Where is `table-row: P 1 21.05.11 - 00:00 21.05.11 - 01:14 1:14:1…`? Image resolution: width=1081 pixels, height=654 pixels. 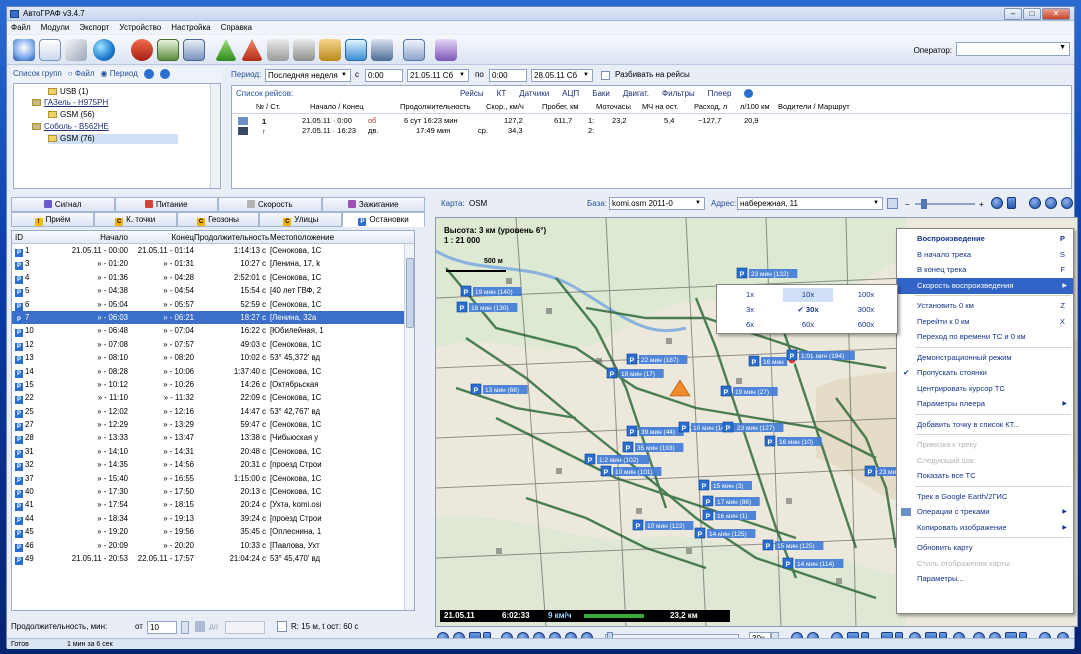
table-row: P 1 21.05.11 - 00:00 21.05.11 - 01:14 1:14:1… is located at coordinates (213, 250).